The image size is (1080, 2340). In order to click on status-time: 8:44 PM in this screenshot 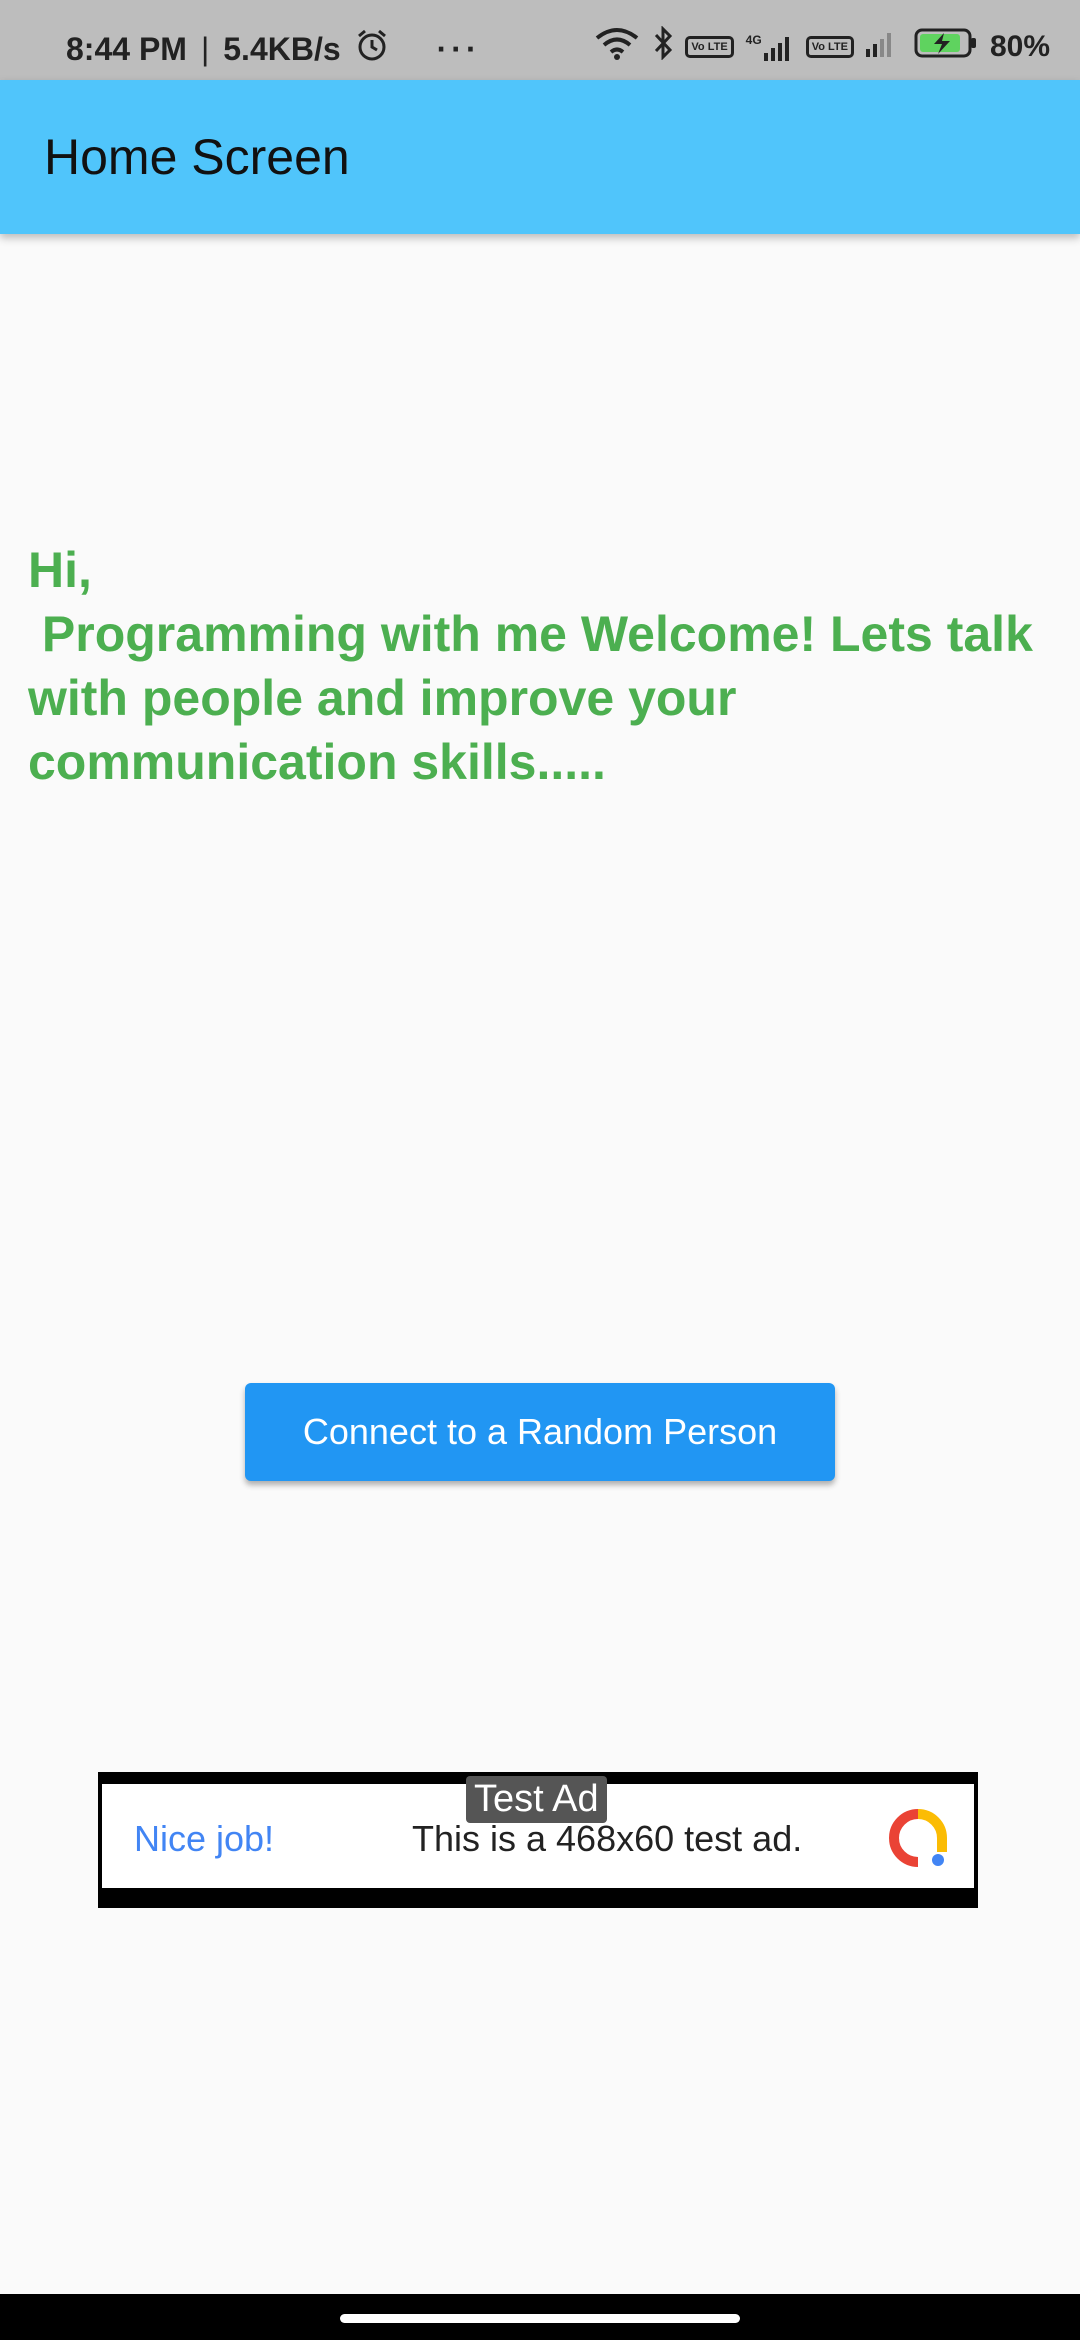, I will do `click(126, 48)`.